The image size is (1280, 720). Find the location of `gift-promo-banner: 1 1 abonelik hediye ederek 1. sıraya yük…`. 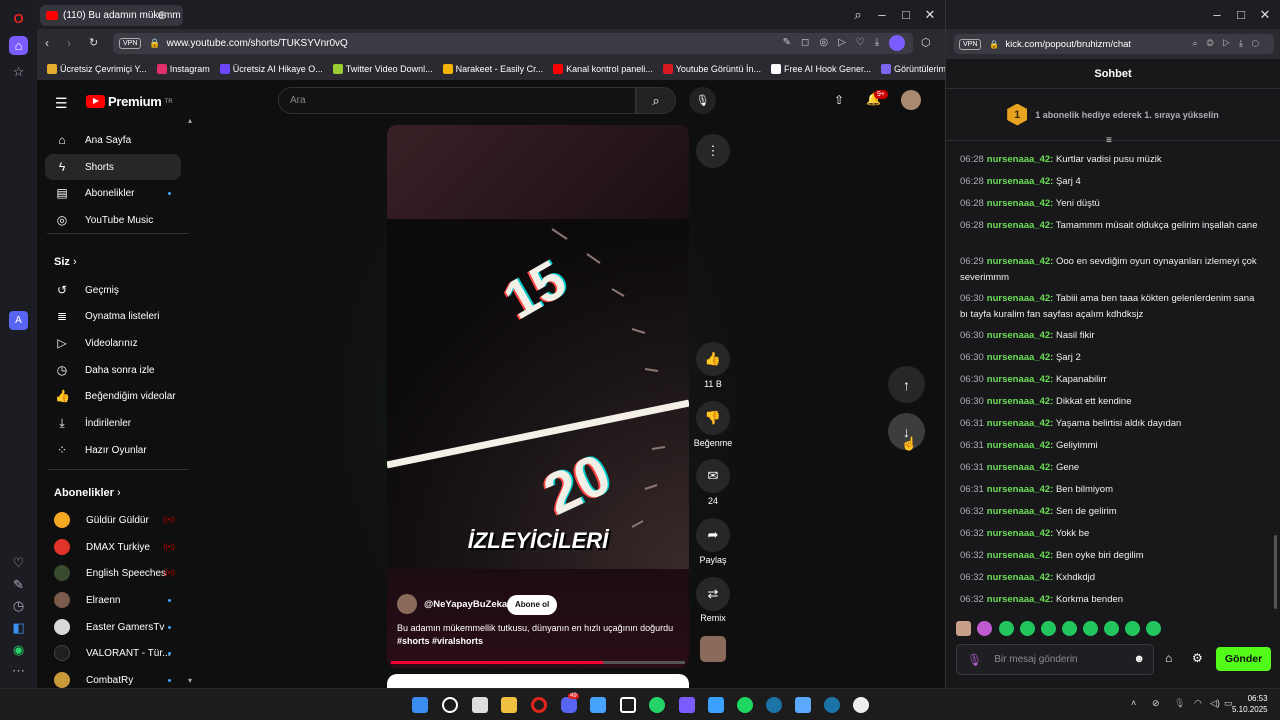

gift-promo-banner: 1 1 abonelik hediye ederek 1. sıraya yük… is located at coordinates (1113, 115).